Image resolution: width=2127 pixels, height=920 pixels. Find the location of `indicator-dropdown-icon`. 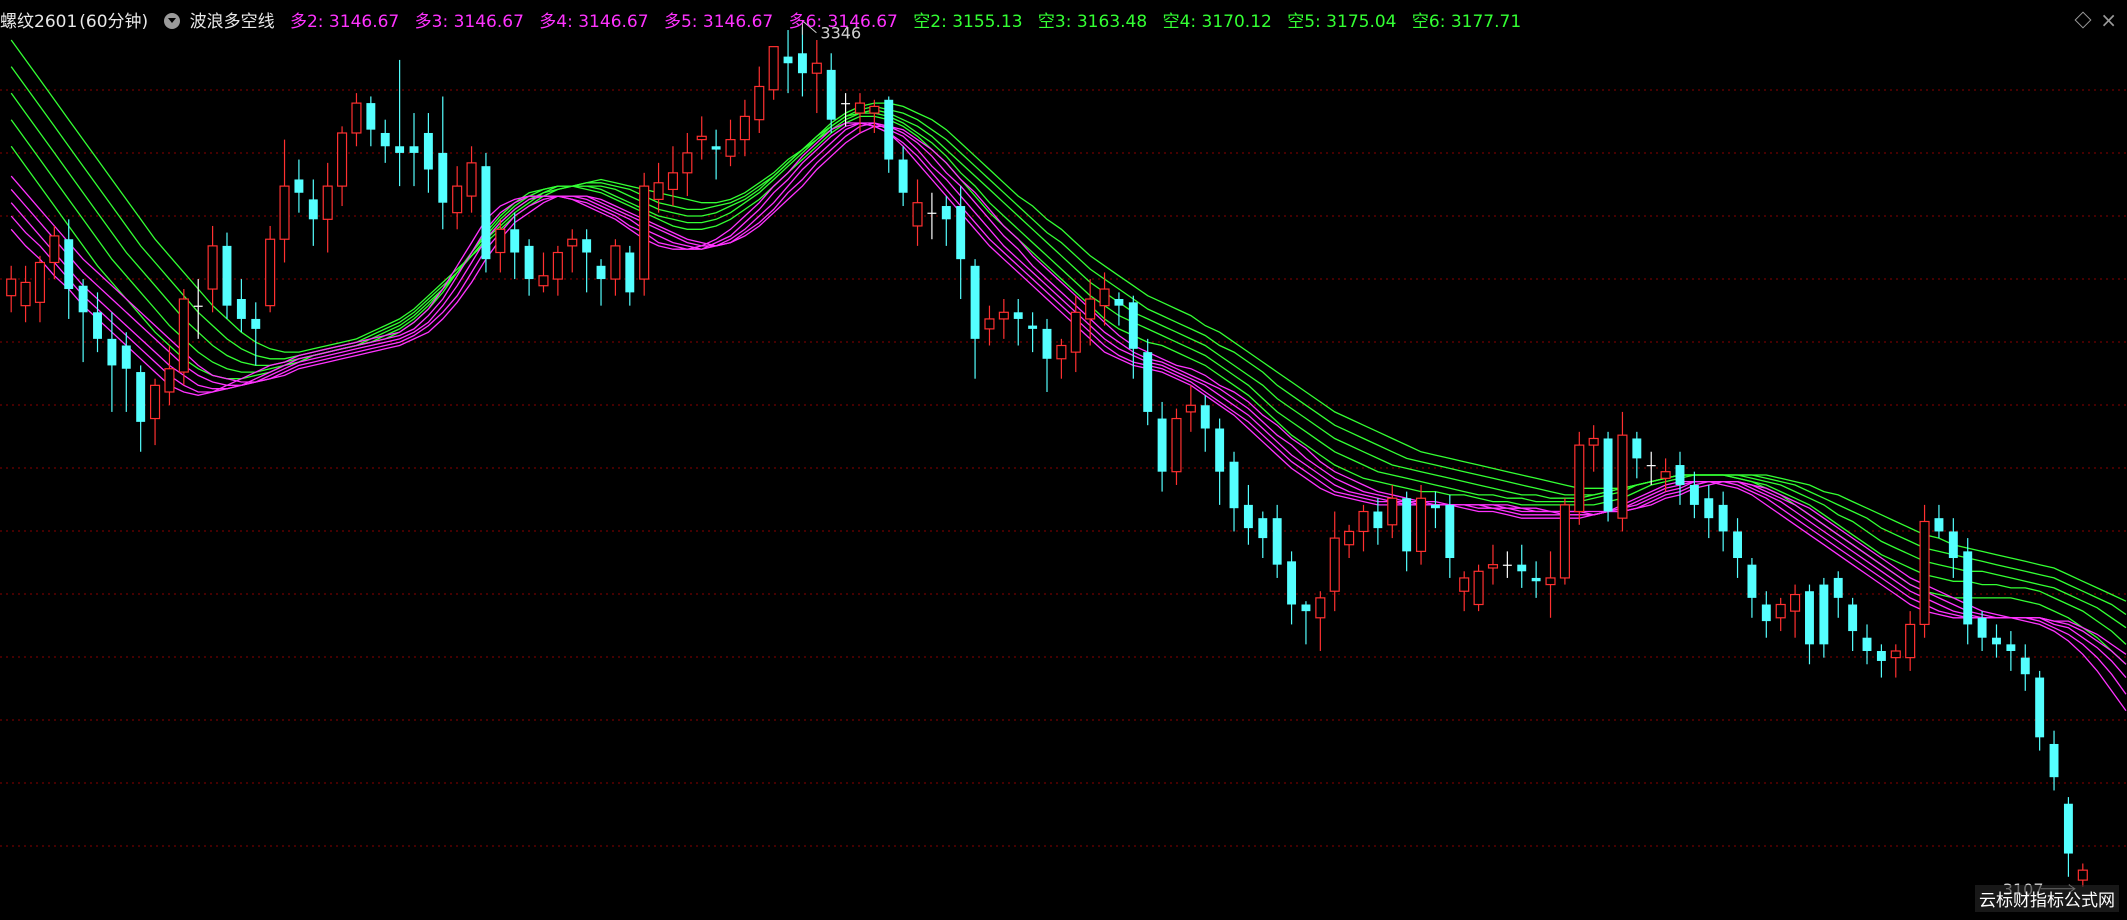

indicator-dropdown-icon is located at coordinates (171, 21).